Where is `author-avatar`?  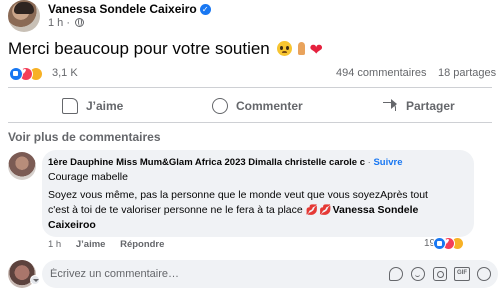 author-avatar is located at coordinates (24, 16).